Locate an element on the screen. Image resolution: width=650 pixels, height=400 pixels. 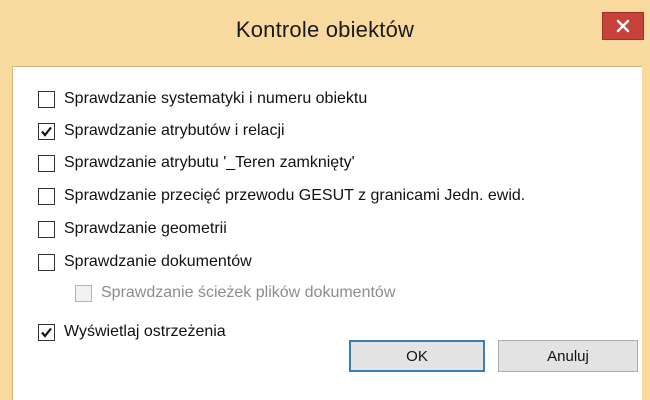
option-row-closed-area: Sprawdzanie atrybutu '_Teren zamknięty' is located at coordinates (196, 163).